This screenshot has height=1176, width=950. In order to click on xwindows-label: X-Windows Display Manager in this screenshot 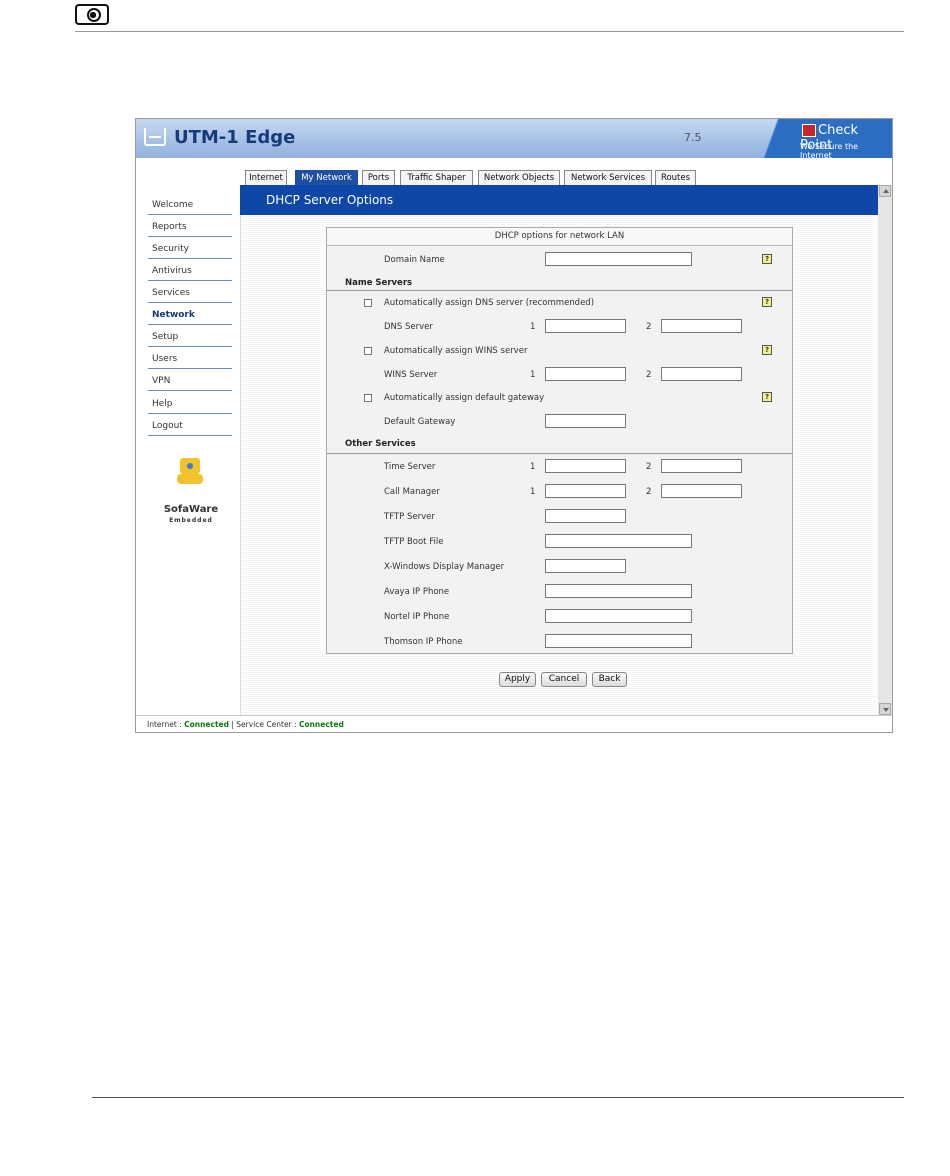, I will do `click(444, 567)`.